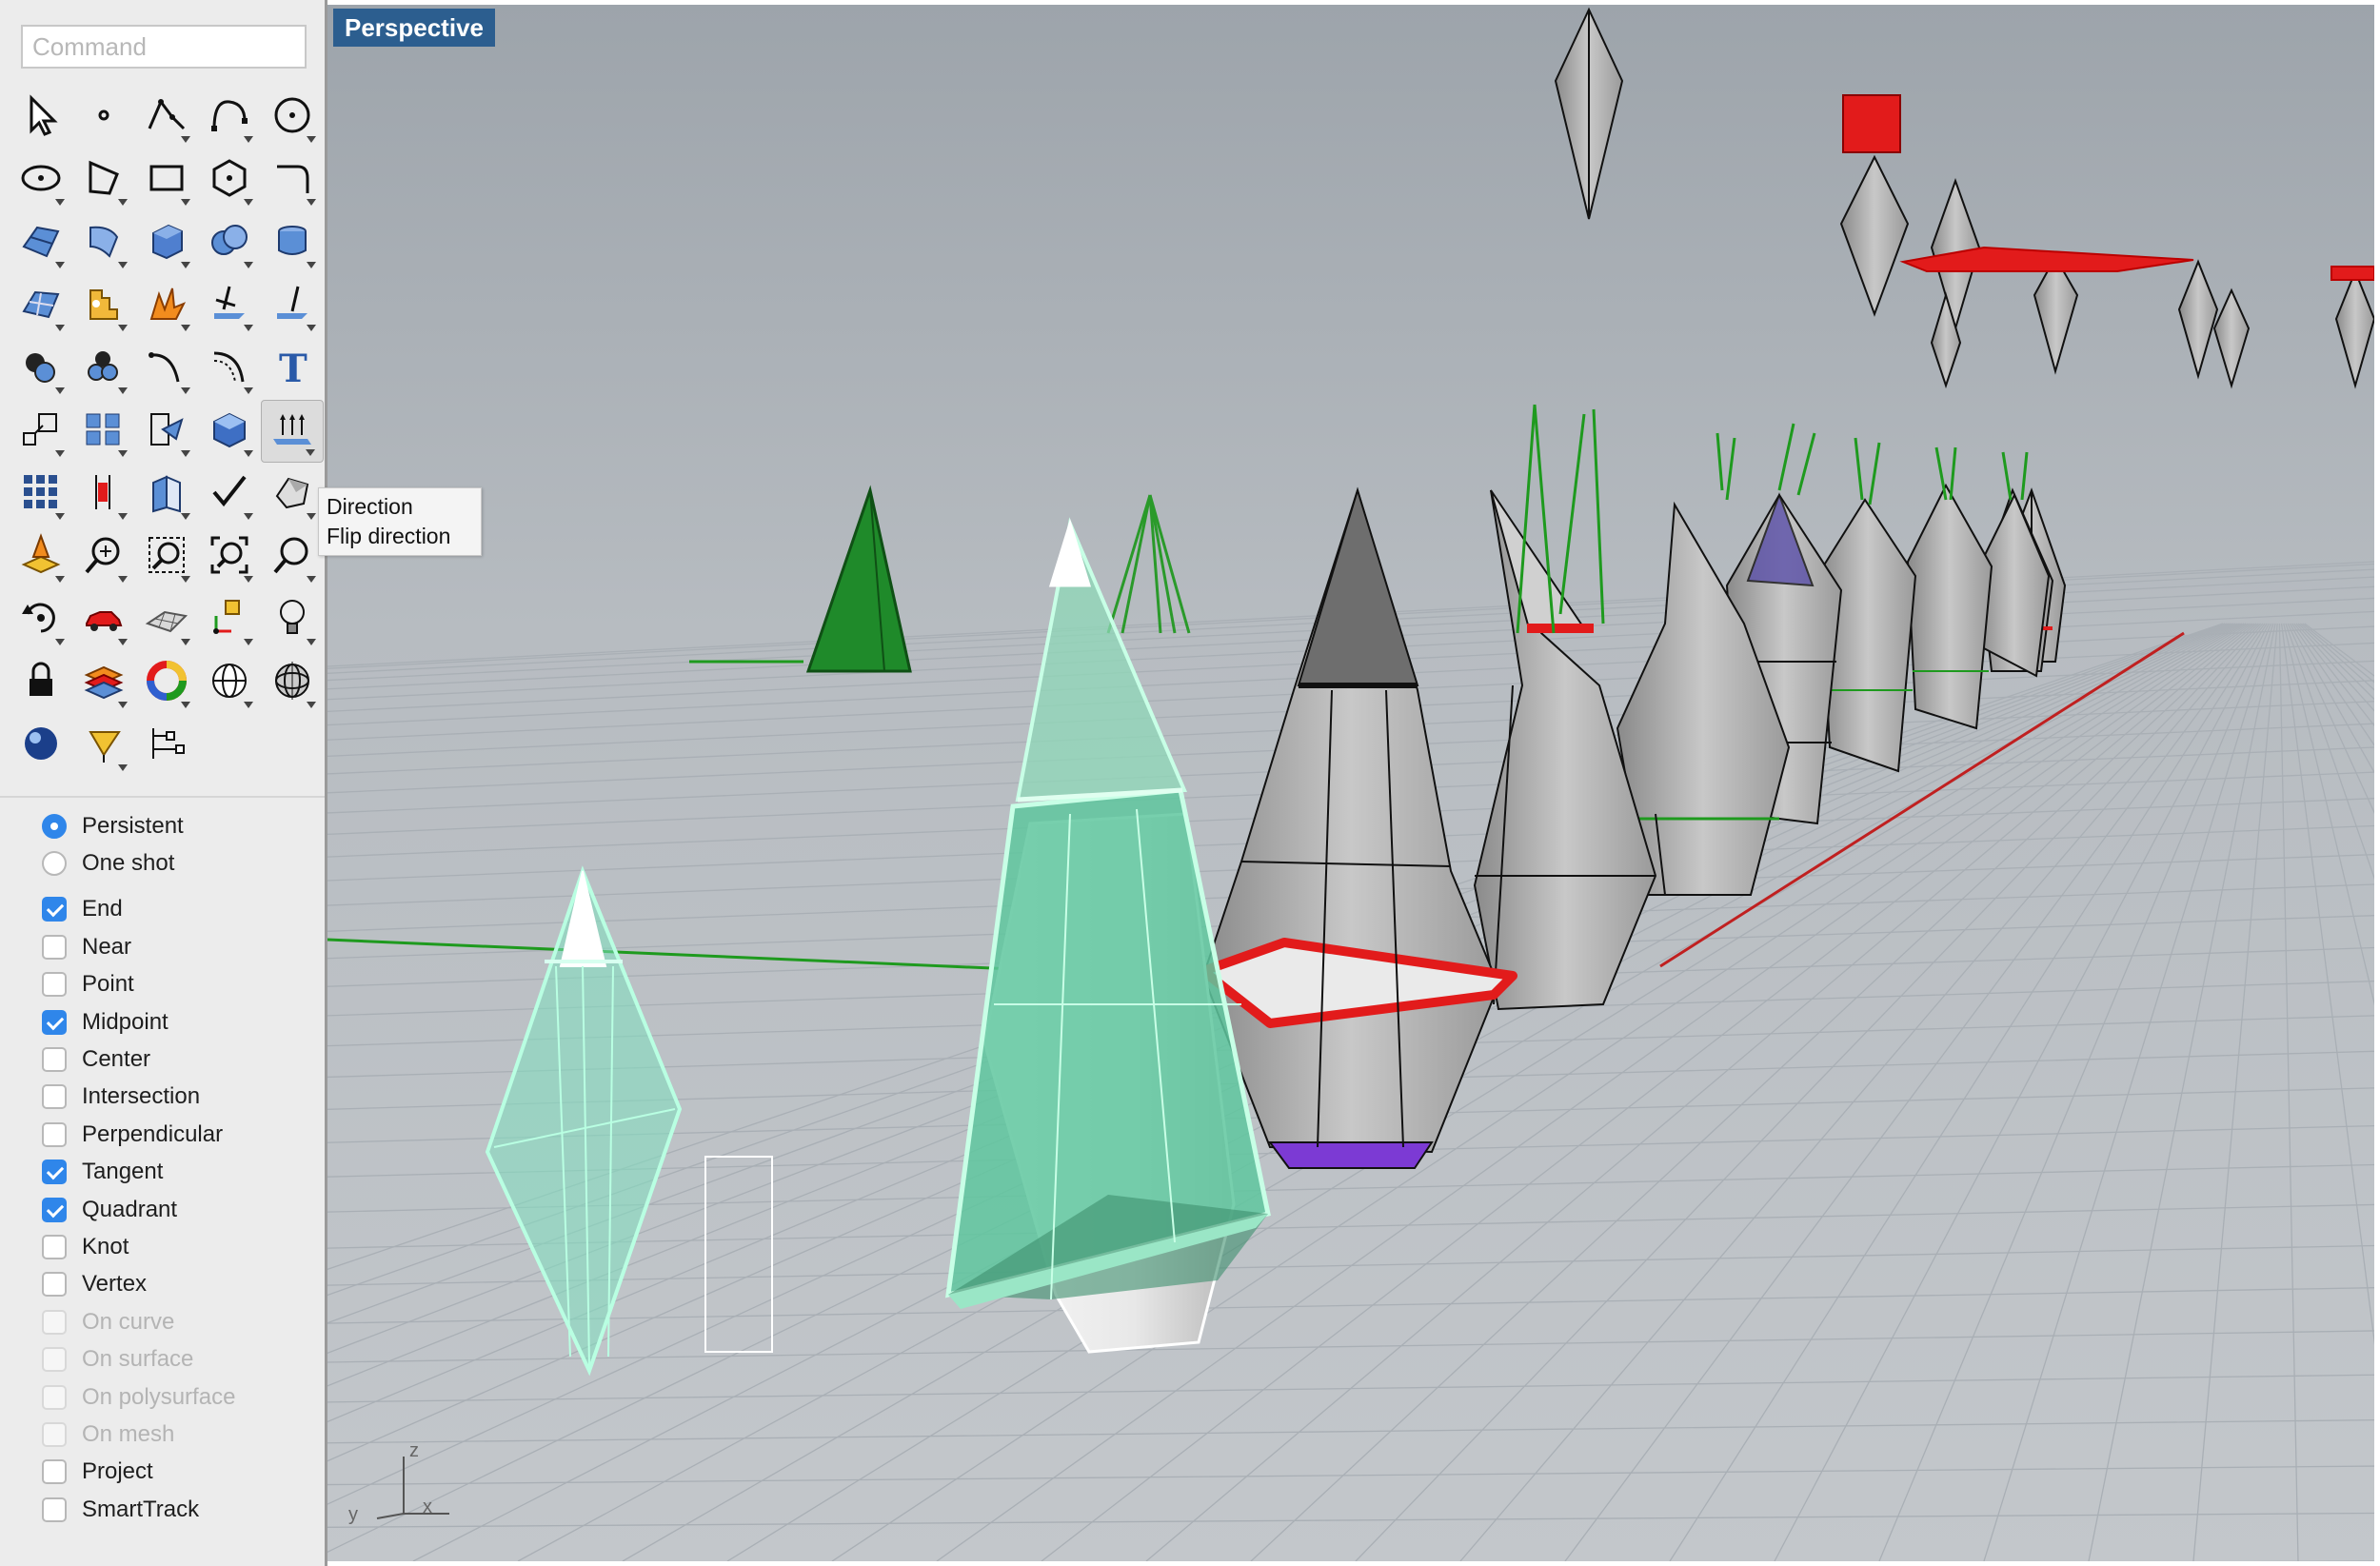 This screenshot has width=2380, height=1566. I want to click on surface-from-points-button, so click(41, 242).